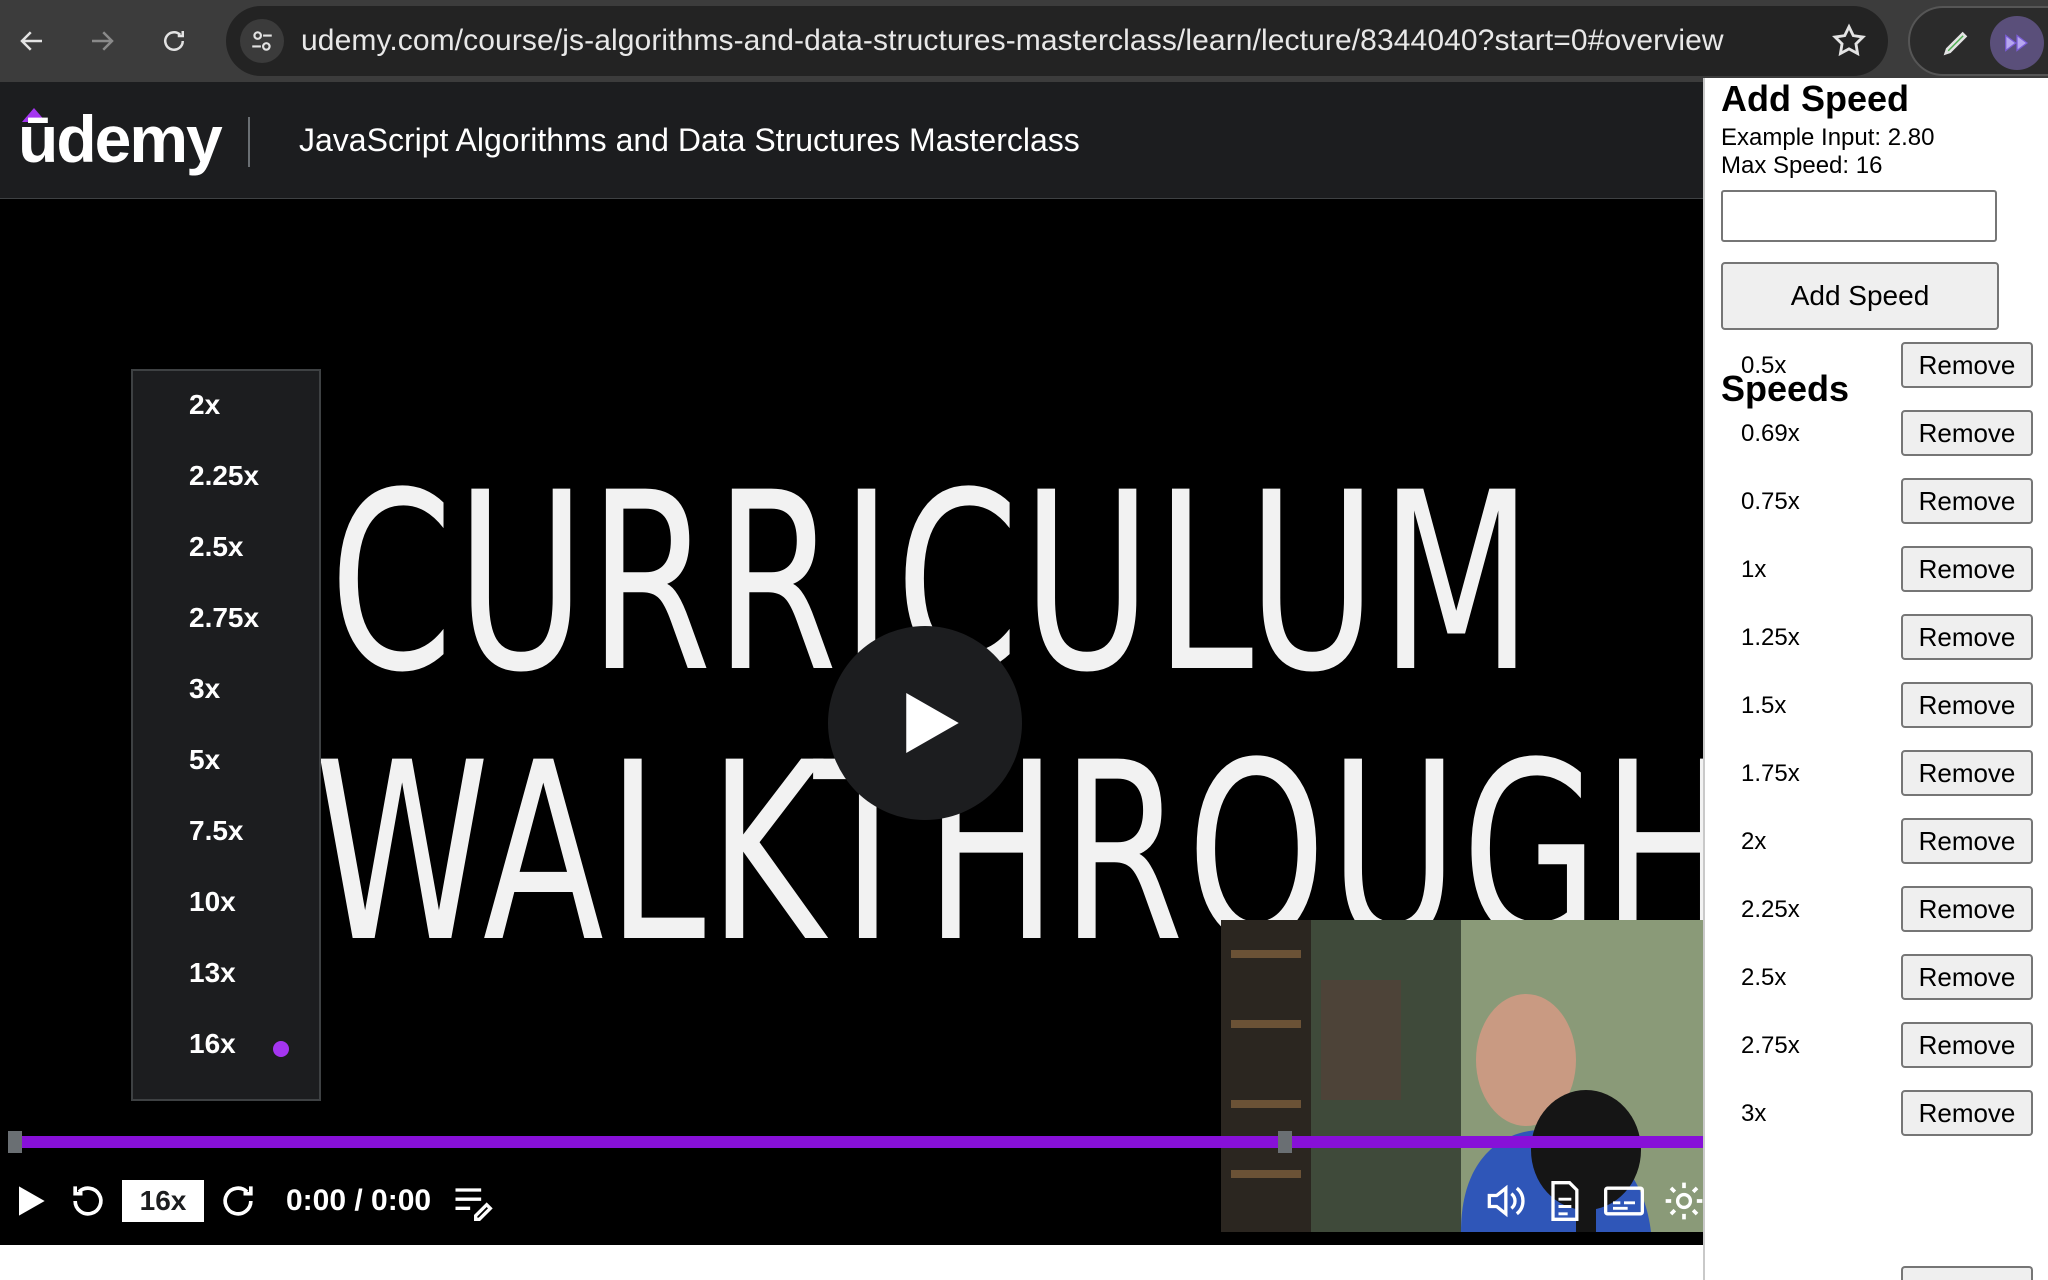 The width and height of the screenshot is (2048, 1280). I want to click on big-play-button, so click(925, 723).